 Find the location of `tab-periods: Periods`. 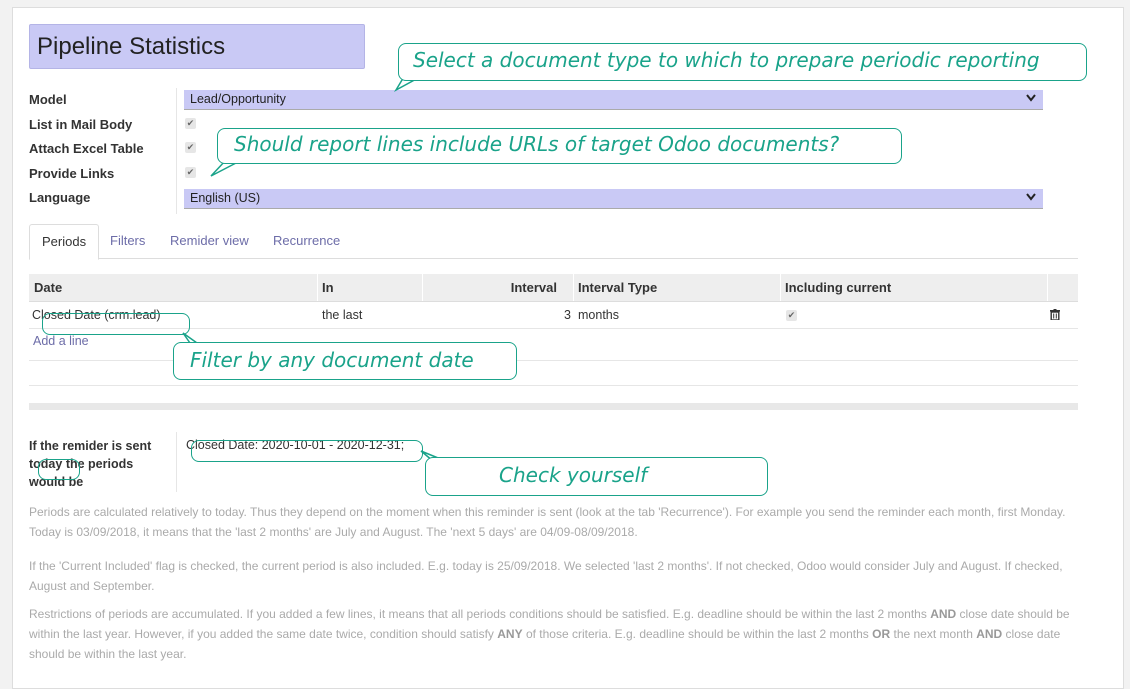

tab-periods: Periods is located at coordinates (64, 242).